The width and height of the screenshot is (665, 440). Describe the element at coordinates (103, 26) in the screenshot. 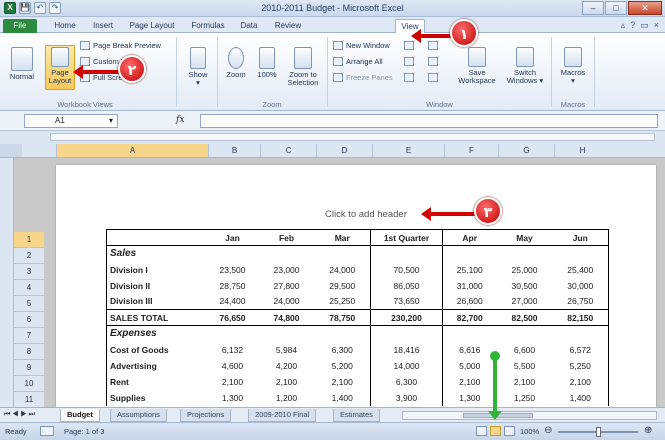

I see `tab-insert: Insert` at that location.